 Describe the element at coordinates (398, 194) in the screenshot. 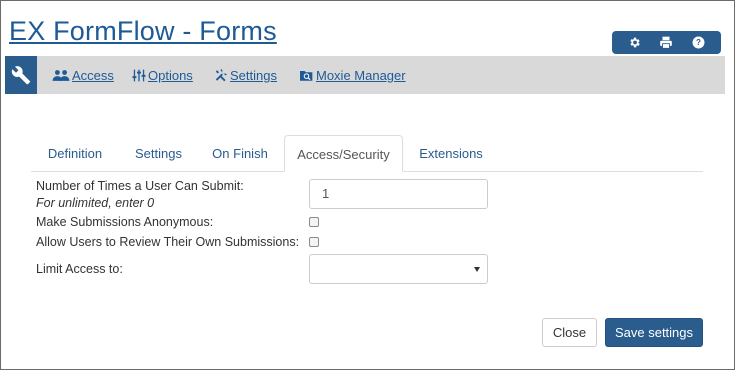

I see `submit-limit-input: 1` at that location.